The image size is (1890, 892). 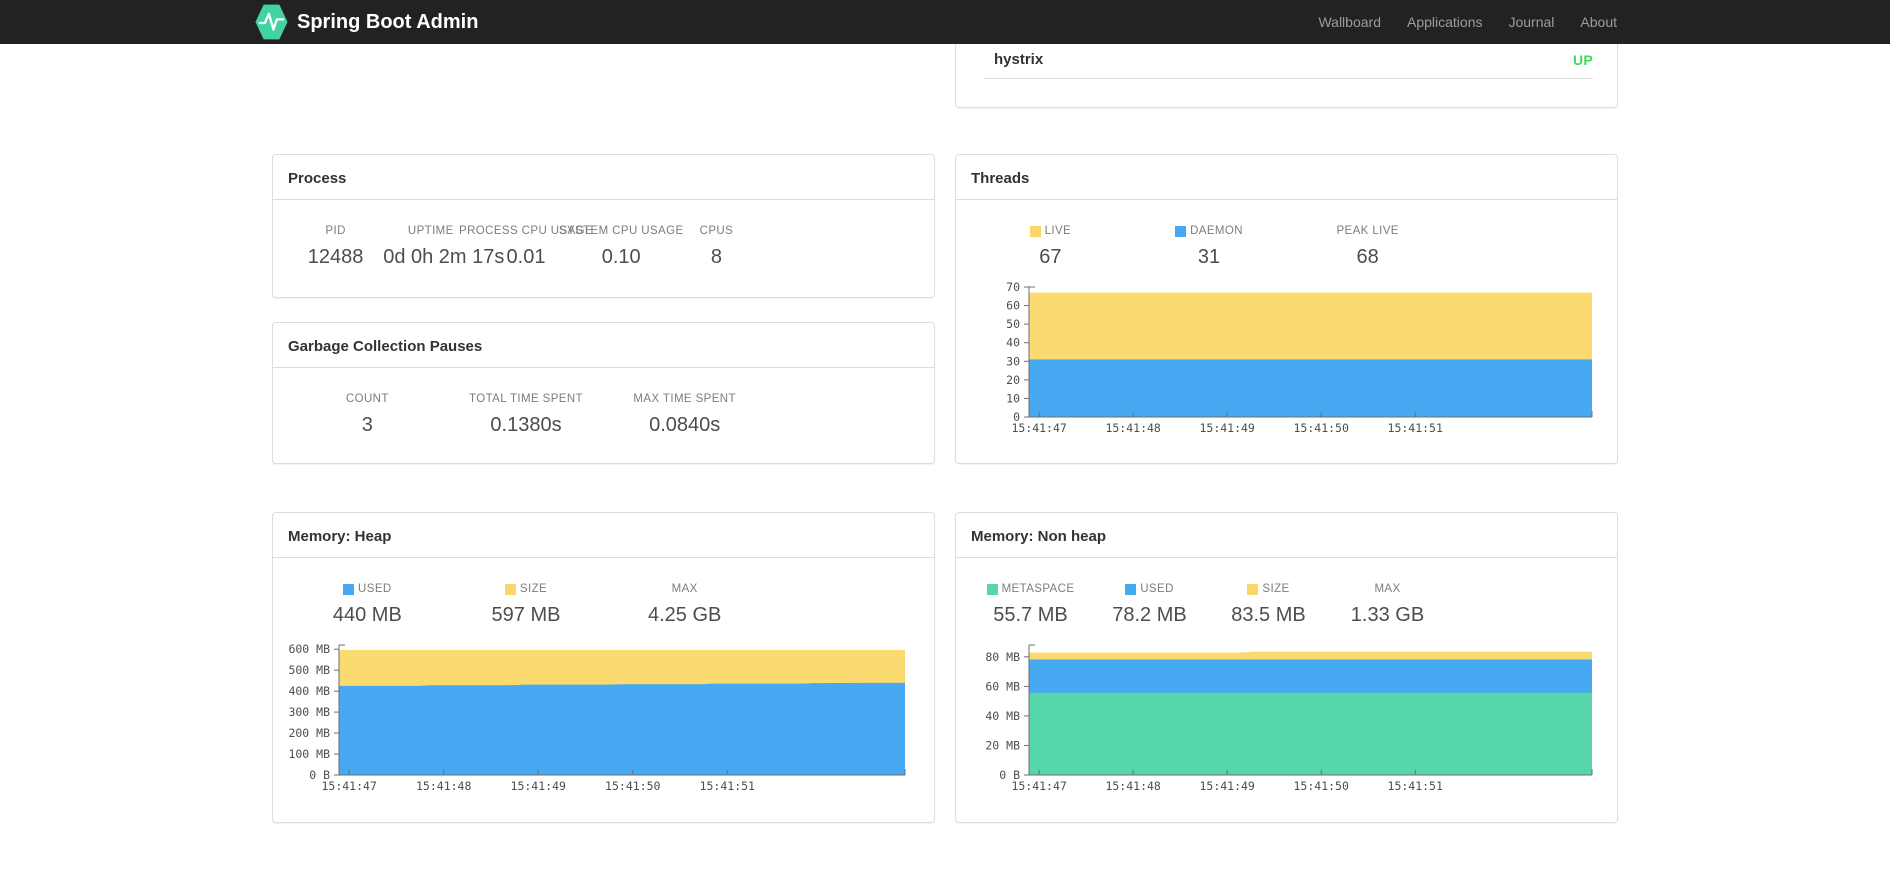 What do you see at coordinates (1013, 343) in the screenshot?
I see `svg-text: 40` at bounding box center [1013, 343].